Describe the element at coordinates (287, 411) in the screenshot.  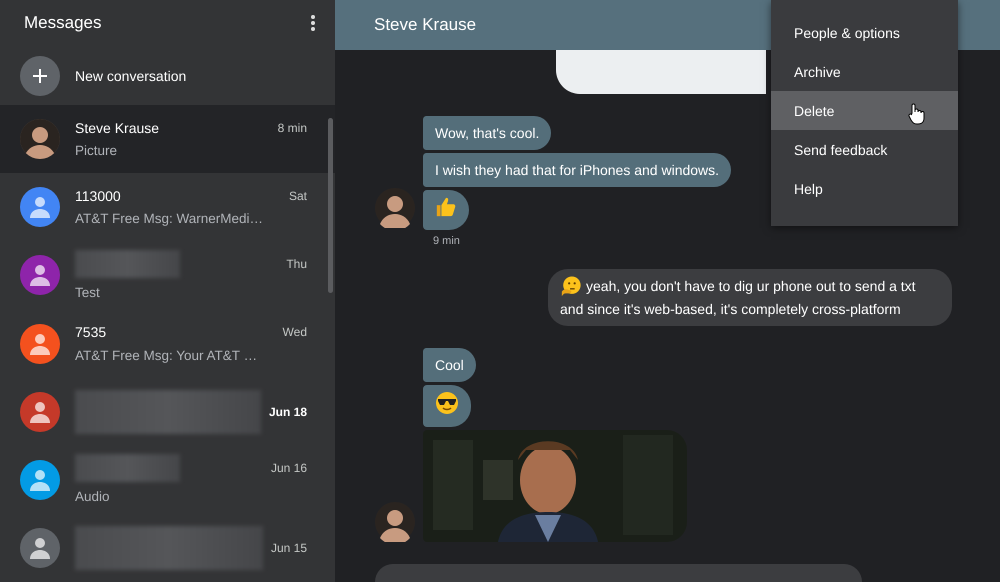
I see `message-time: Jun 18` at that location.